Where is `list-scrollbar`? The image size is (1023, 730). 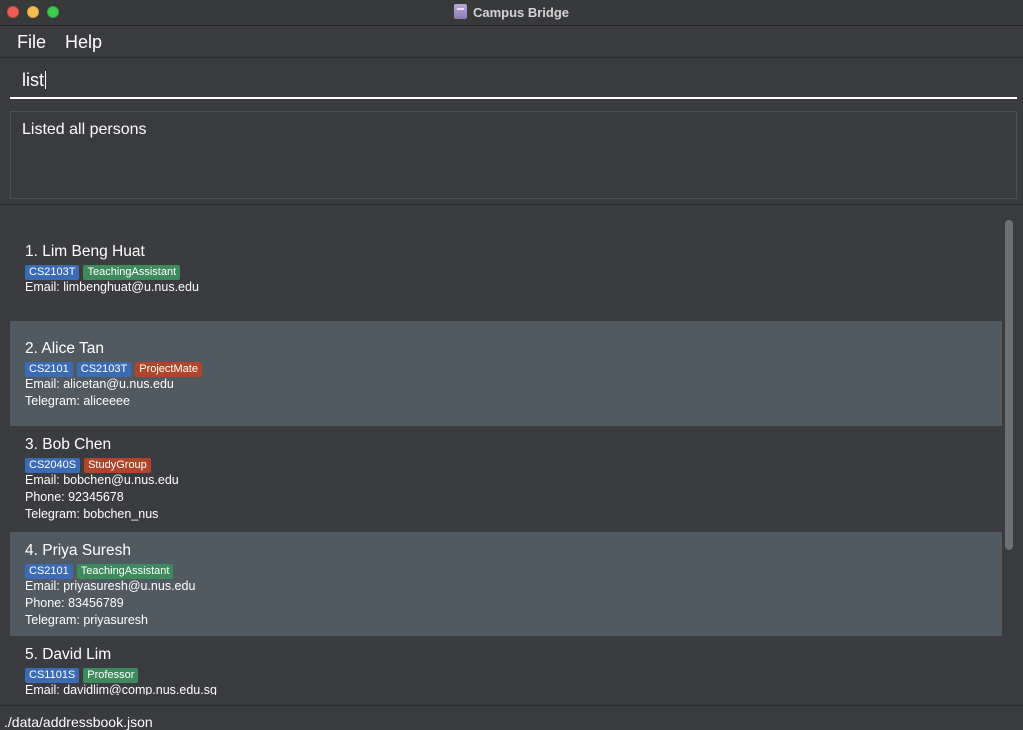
list-scrollbar is located at coordinates (1009, 455).